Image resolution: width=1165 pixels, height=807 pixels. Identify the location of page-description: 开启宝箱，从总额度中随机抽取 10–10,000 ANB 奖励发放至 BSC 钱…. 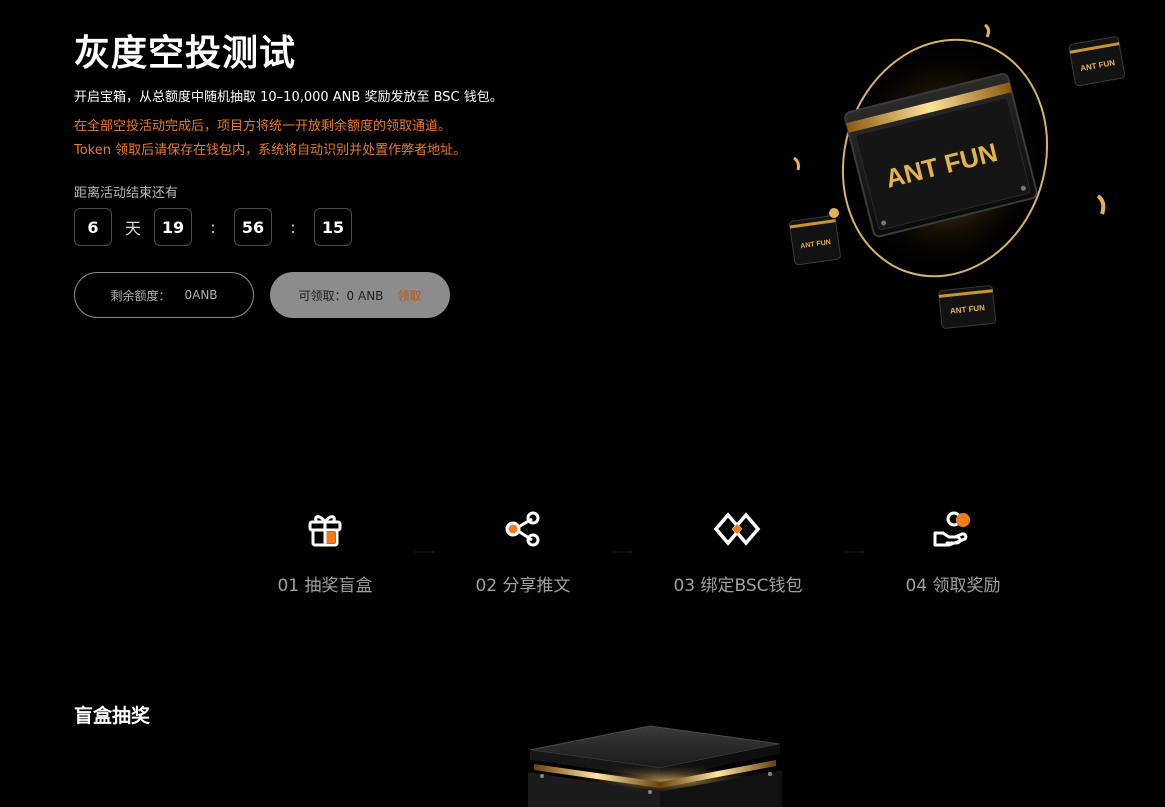
(288, 97).